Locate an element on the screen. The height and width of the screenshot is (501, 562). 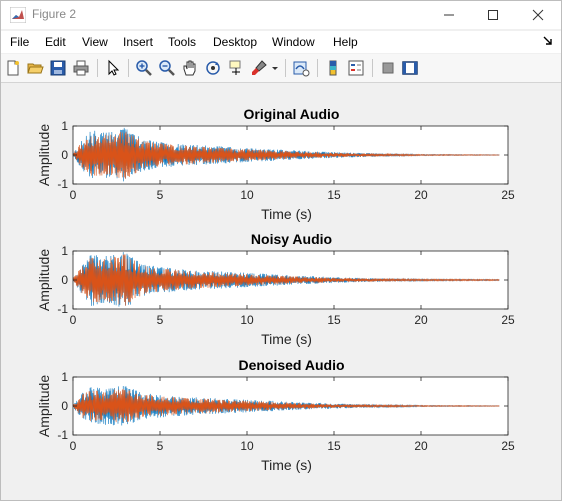
rotate-3d-button is located at coordinates (213, 68).